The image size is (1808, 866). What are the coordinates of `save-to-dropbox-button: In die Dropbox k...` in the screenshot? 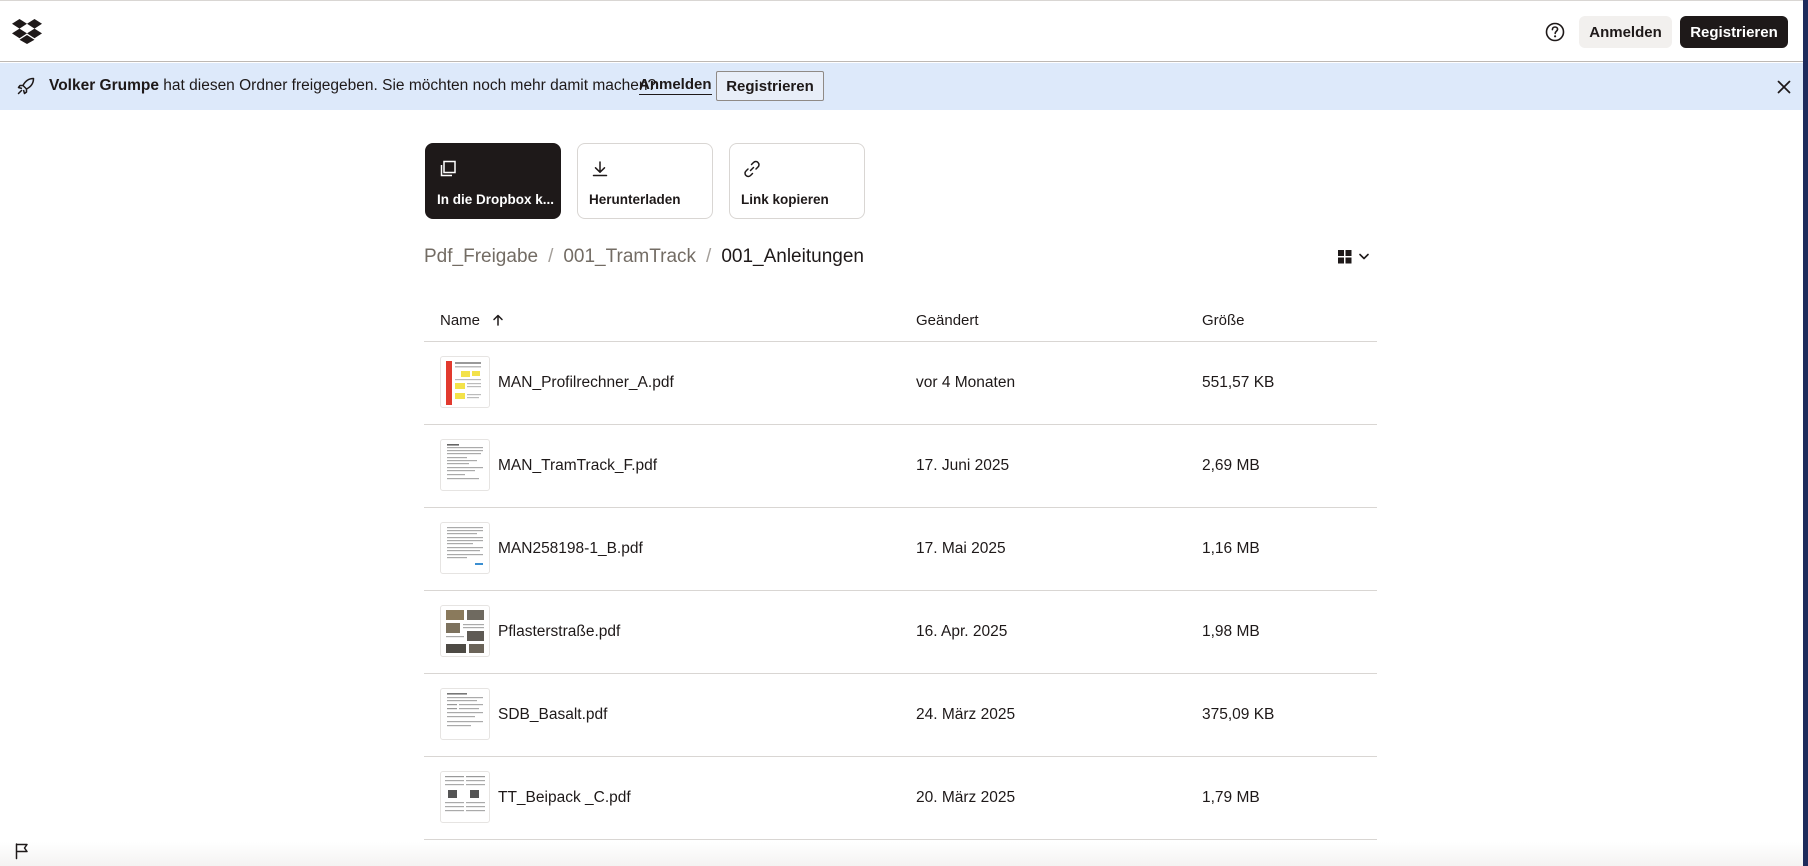 It's located at (493, 181).